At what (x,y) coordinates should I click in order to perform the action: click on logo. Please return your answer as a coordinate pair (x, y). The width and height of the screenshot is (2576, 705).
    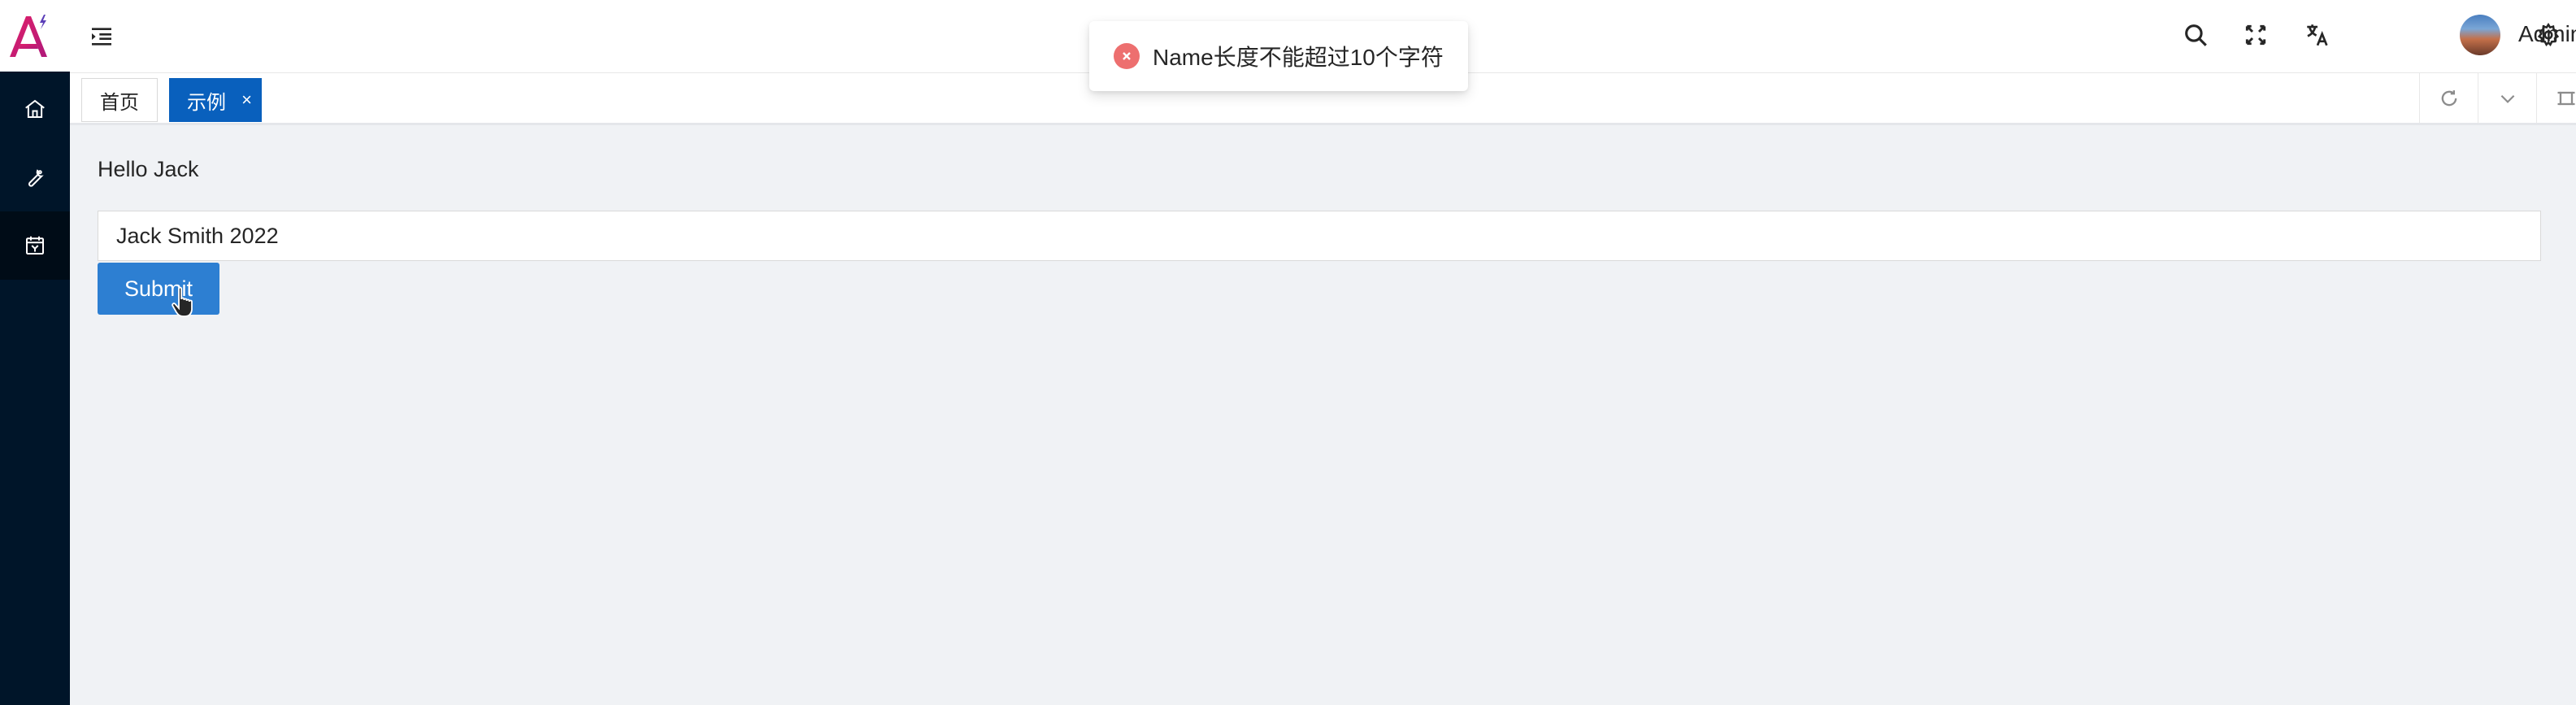
    Looking at the image, I should click on (35, 36).